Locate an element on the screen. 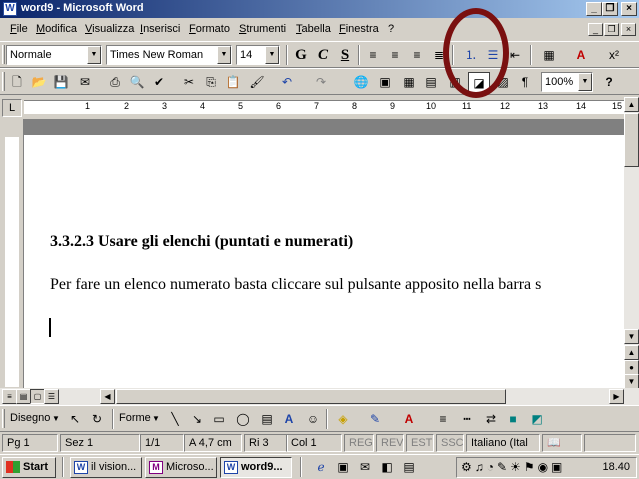  line-color-icon: ✎ is located at coordinates (375, 419).